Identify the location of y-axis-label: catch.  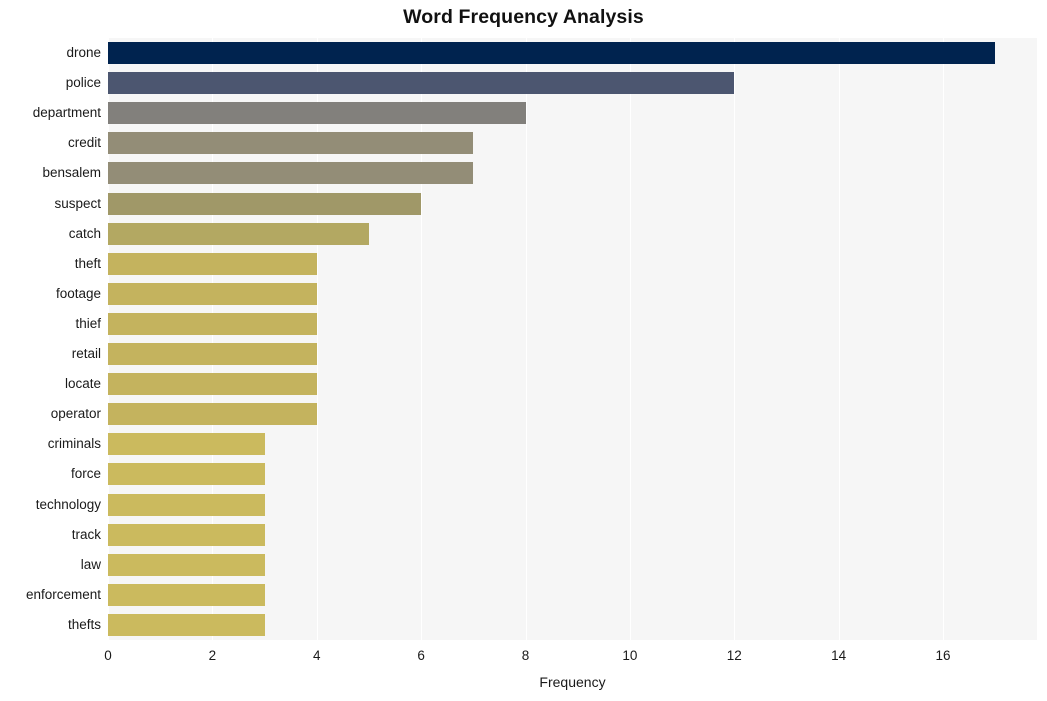
(84, 233).